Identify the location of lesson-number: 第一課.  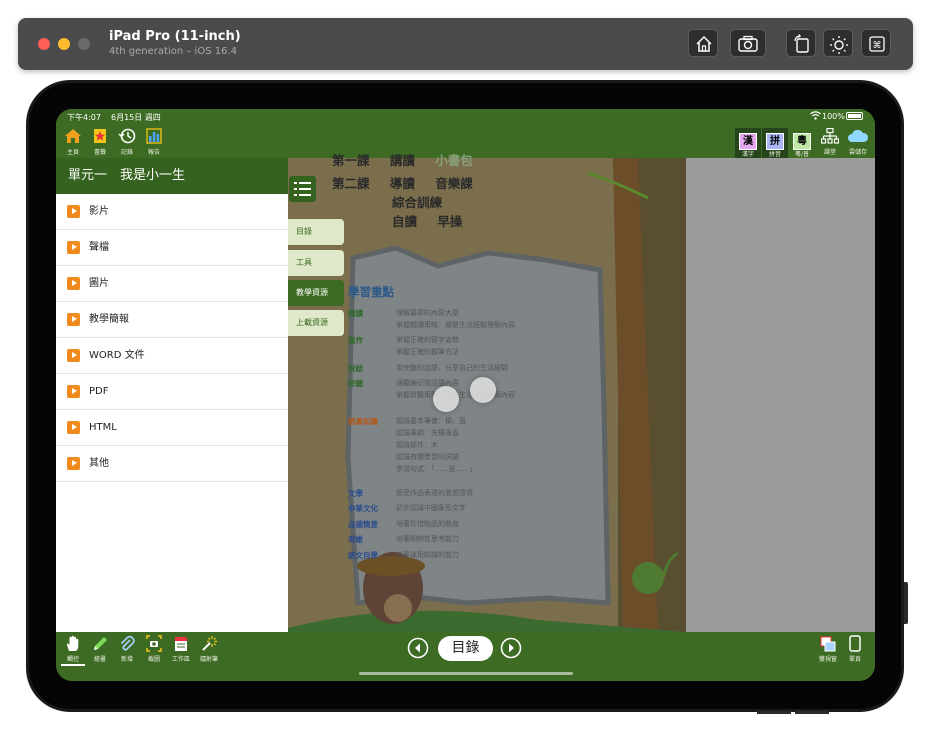
(351, 160).